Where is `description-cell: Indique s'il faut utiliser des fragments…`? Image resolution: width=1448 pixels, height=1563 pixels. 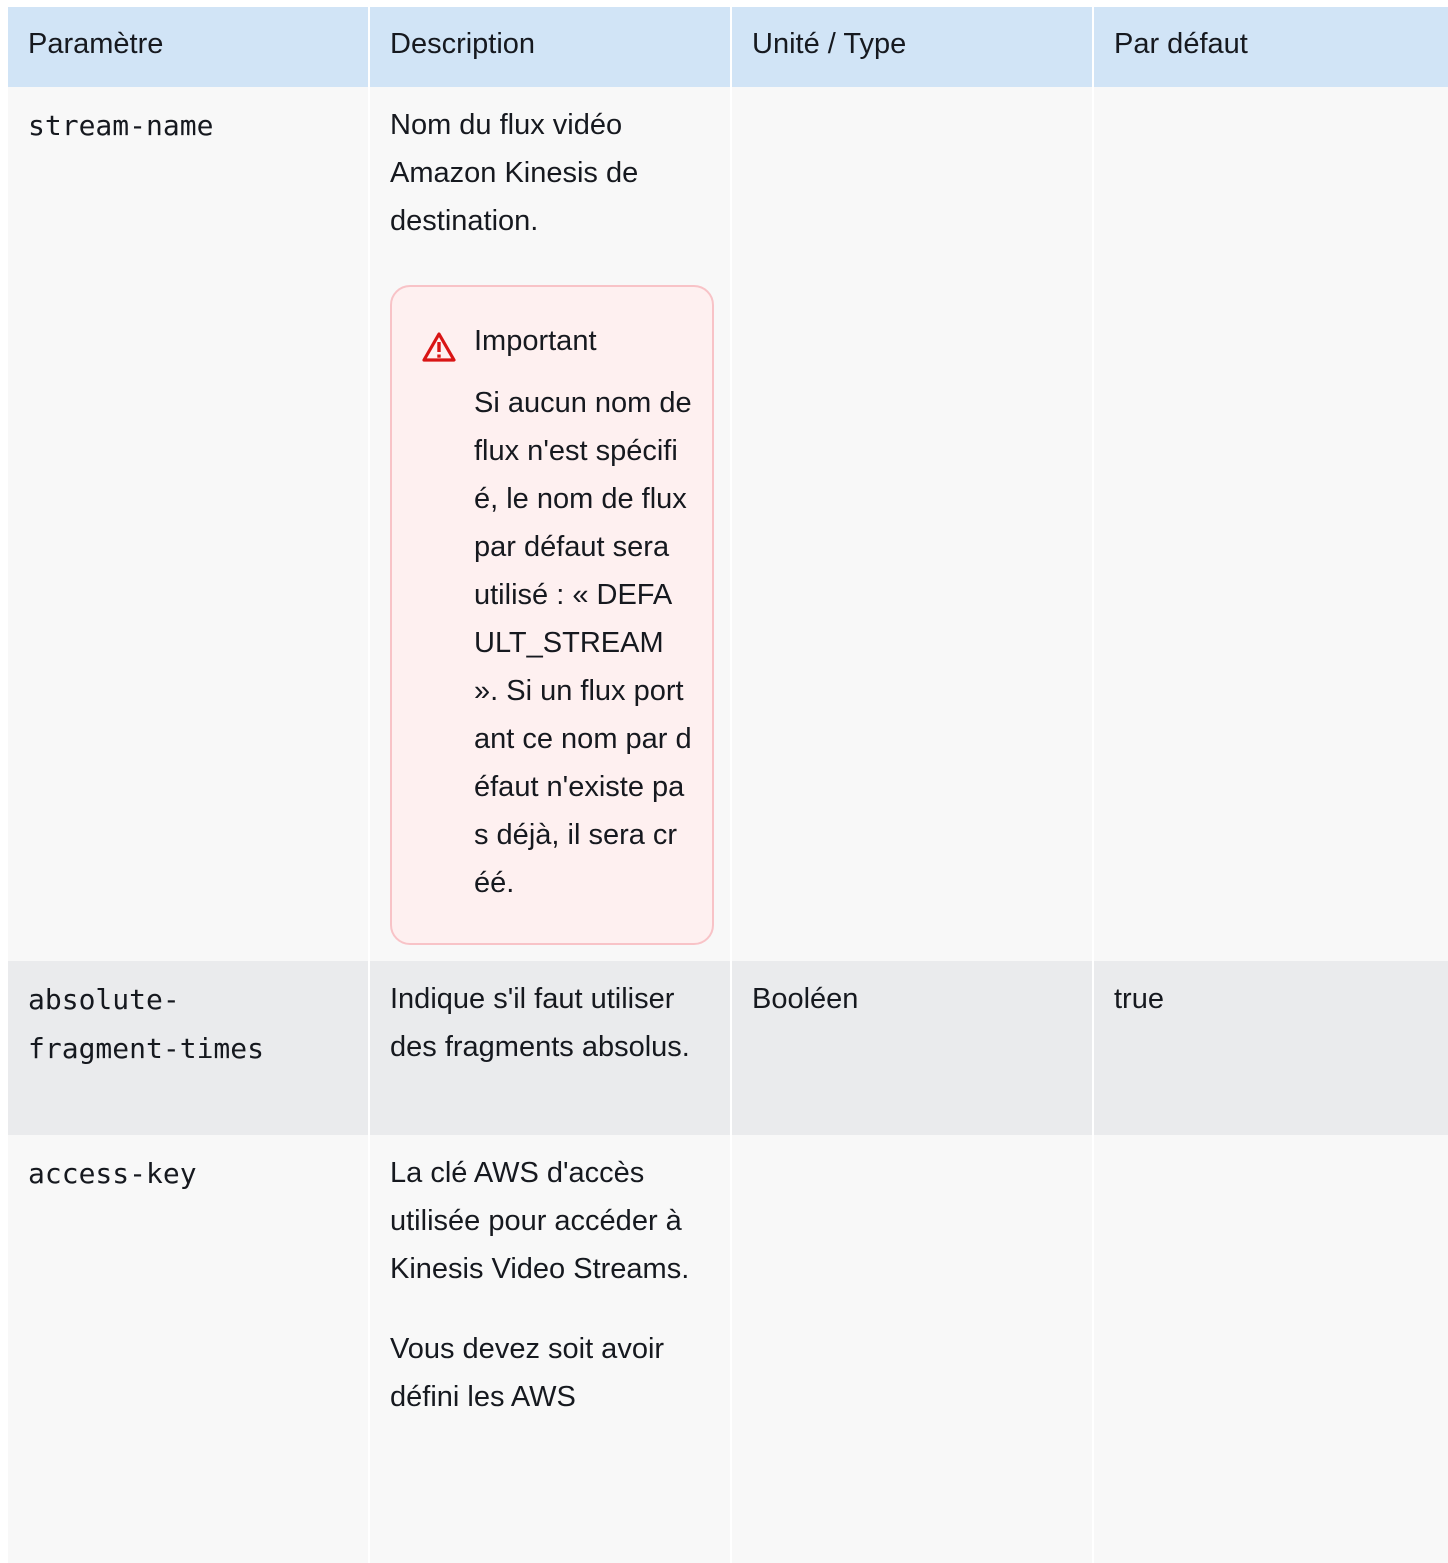
description-cell: Indique s'il faut utiliser des fragments… is located at coordinates (550, 1048).